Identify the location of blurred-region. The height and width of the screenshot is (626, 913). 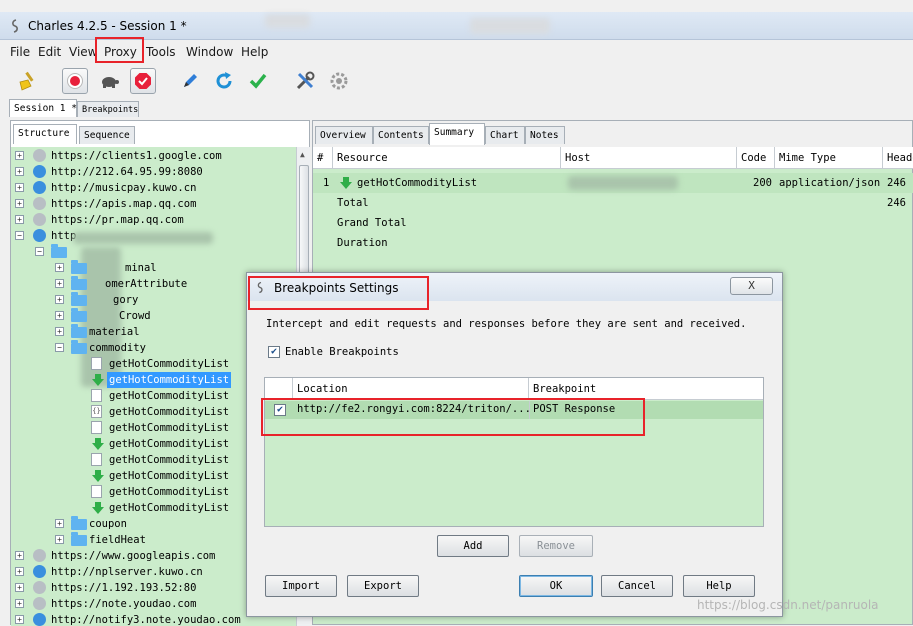
(287, 21).